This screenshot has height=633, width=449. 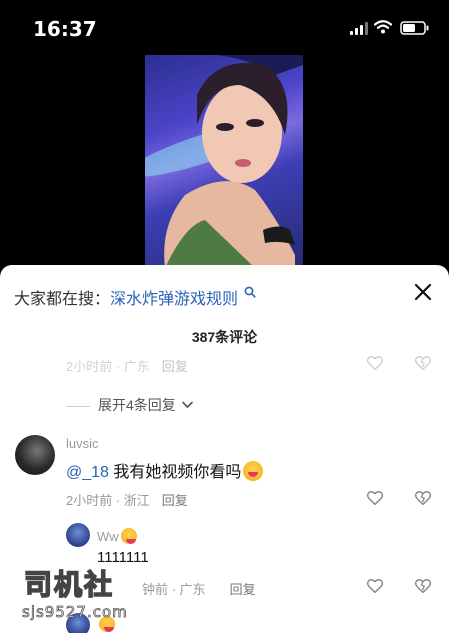 I want to click on reply-meta: 钟前 · 广东 回复, so click(x=199, y=588).